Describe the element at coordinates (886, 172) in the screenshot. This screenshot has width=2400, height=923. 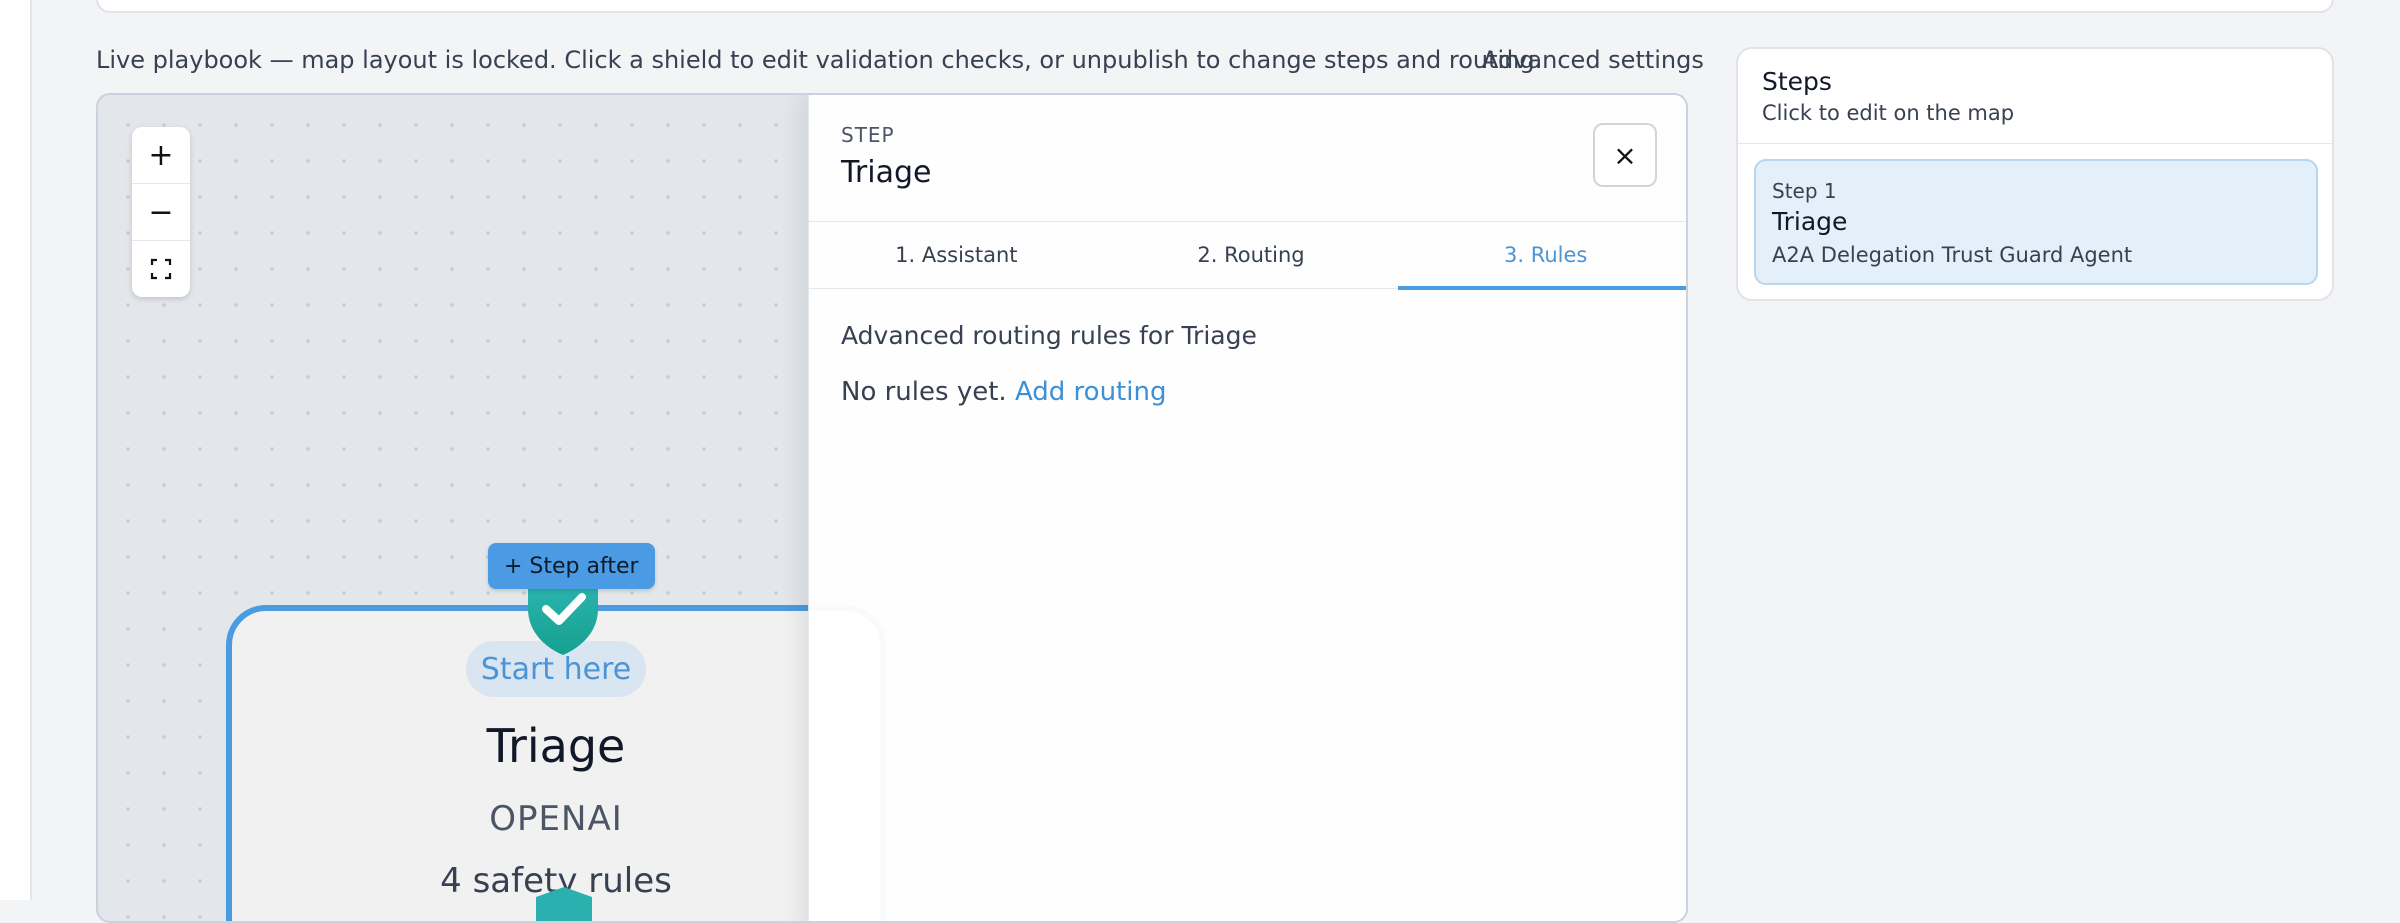
I see `drawer-title: Triage` at that location.